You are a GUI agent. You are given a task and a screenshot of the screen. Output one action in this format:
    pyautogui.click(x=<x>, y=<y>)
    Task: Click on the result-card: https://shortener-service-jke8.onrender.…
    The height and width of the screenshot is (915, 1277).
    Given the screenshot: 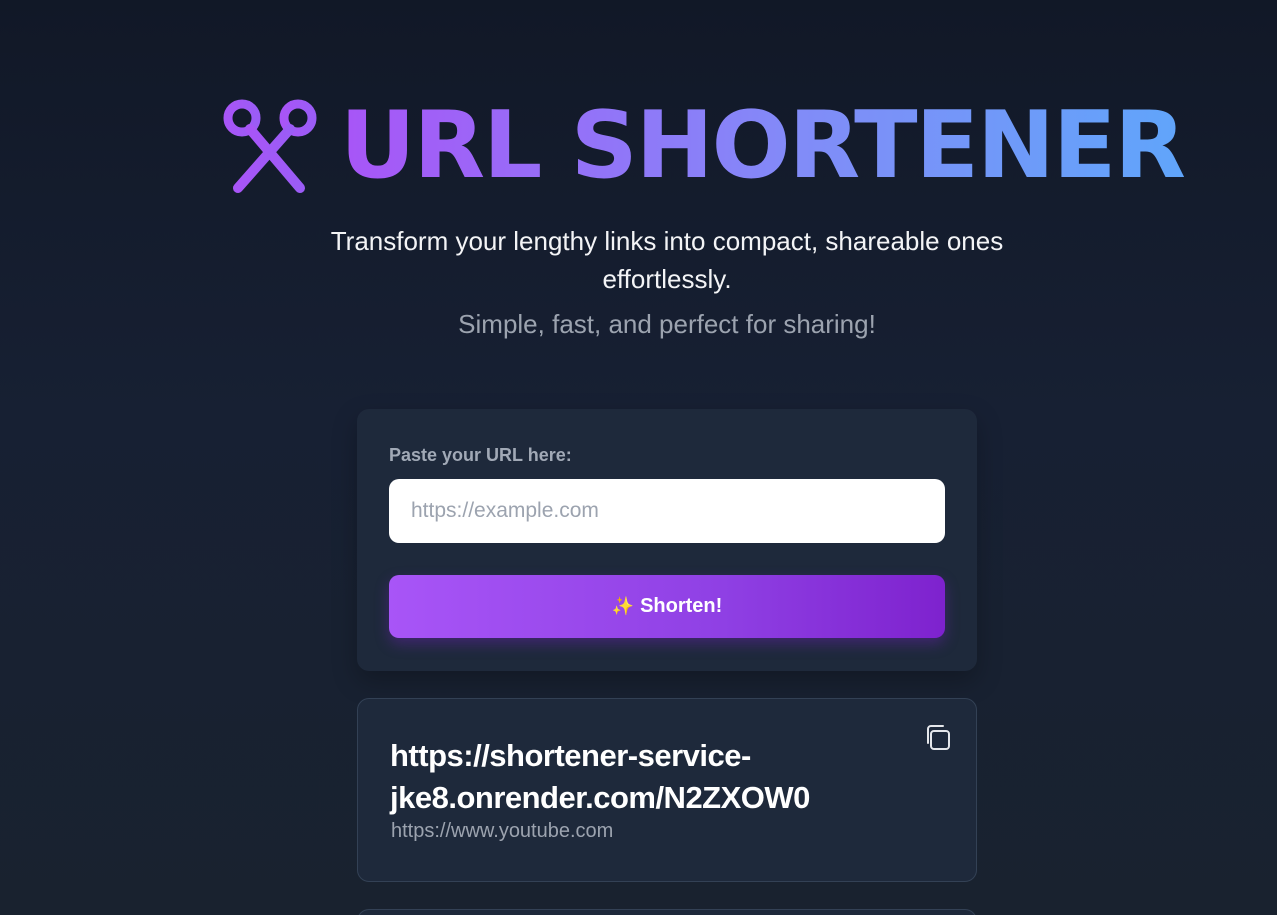 What is the action you would take?
    pyautogui.click(x=667, y=790)
    